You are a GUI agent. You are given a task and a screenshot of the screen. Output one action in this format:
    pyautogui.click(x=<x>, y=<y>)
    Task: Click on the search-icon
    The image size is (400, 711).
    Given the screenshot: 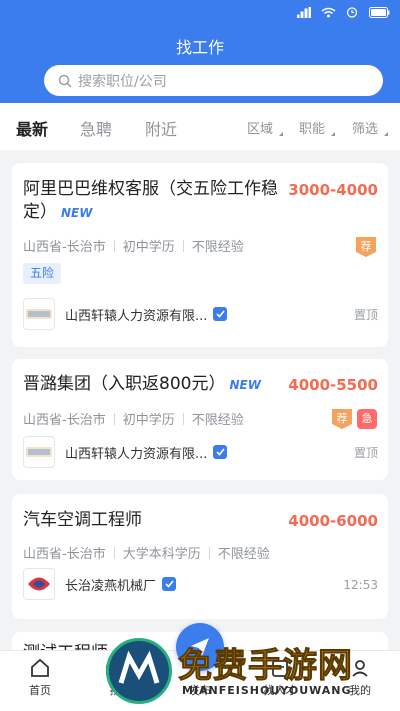 What is the action you would take?
    pyautogui.click(x=65, y=81)
    